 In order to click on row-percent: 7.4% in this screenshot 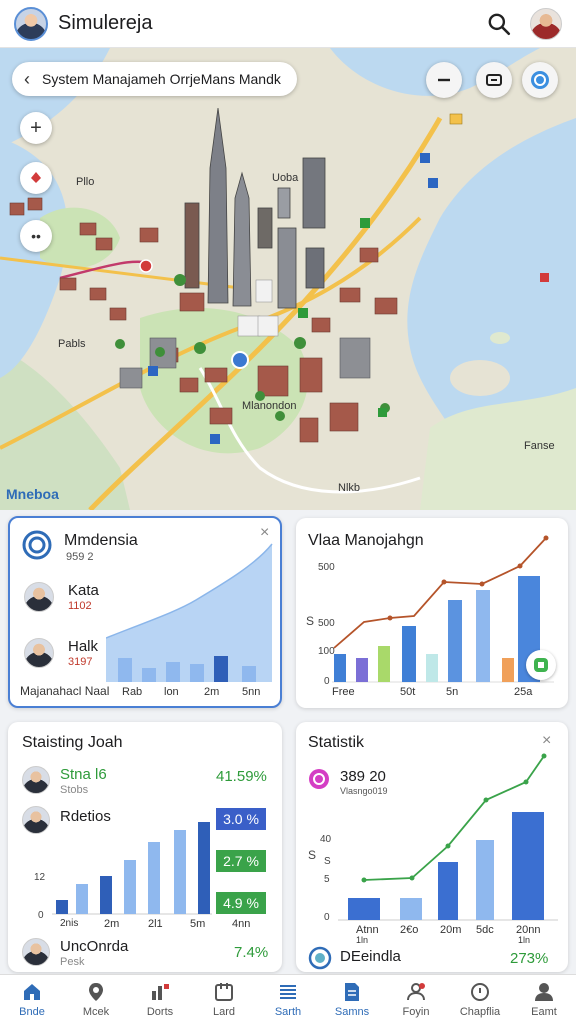, I will do `click(251, 952)`.